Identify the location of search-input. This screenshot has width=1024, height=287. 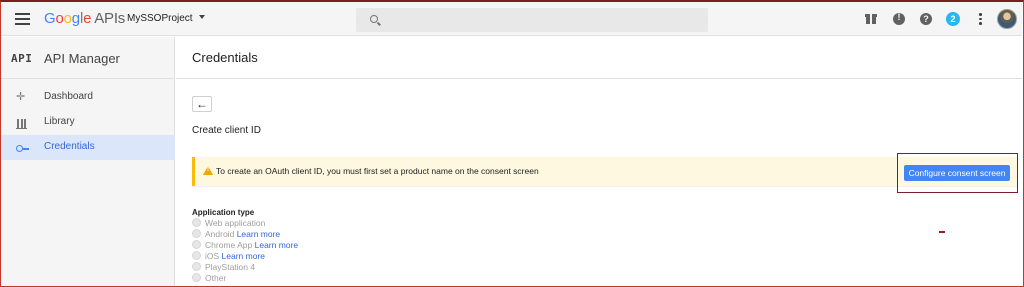
(541, 20).